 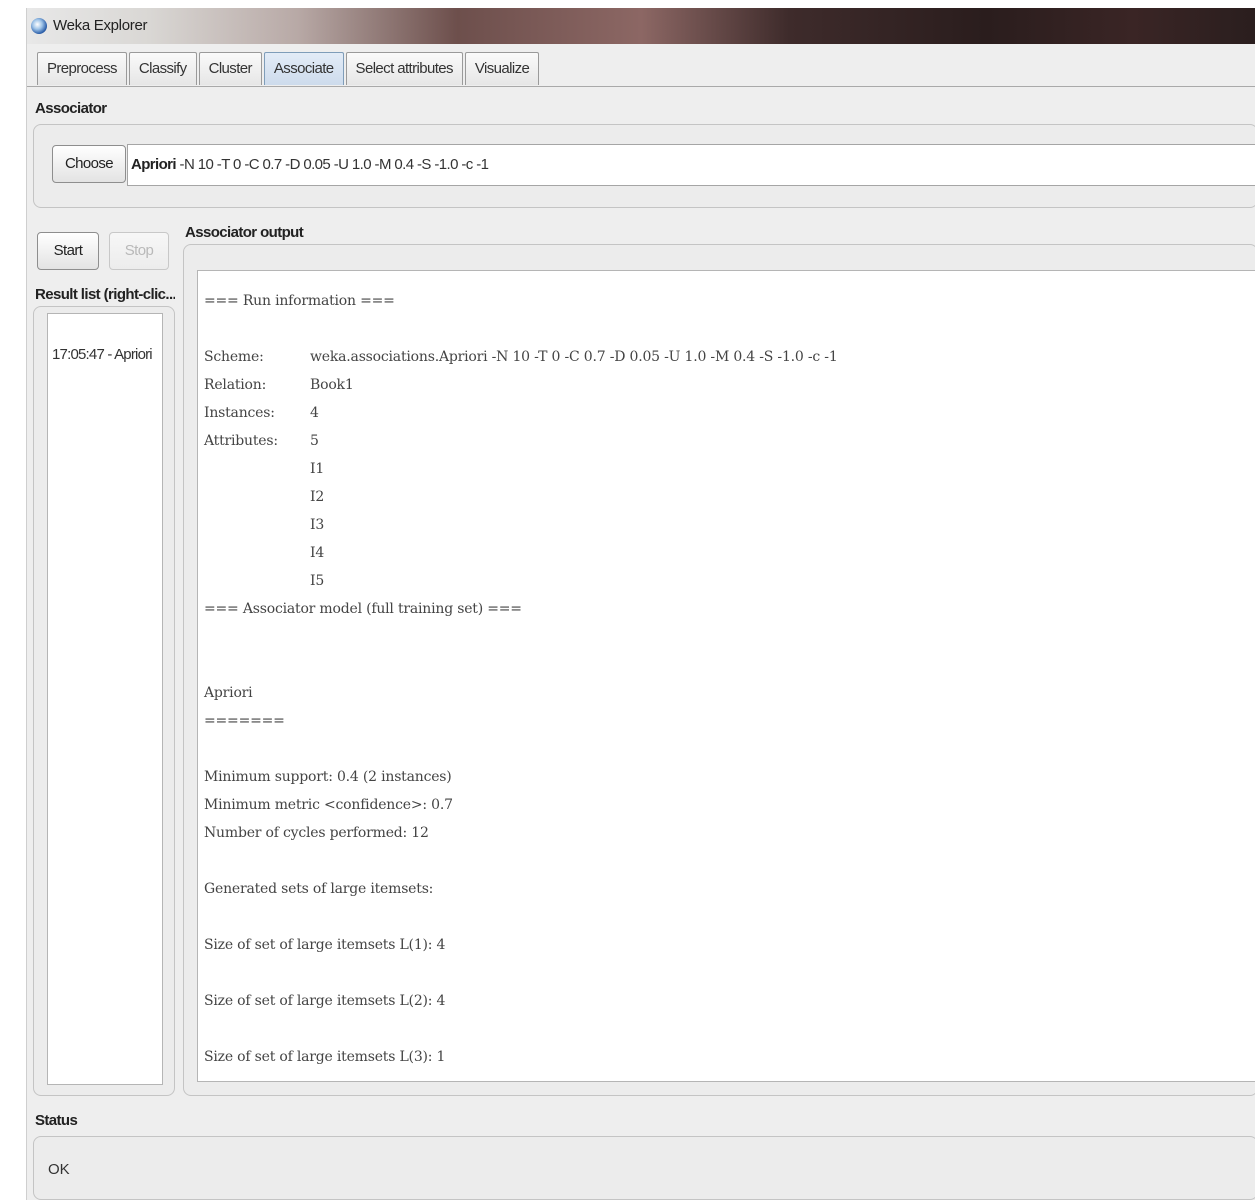 I want to click on scheme-name: Apriori, so click(x=154, y=164).